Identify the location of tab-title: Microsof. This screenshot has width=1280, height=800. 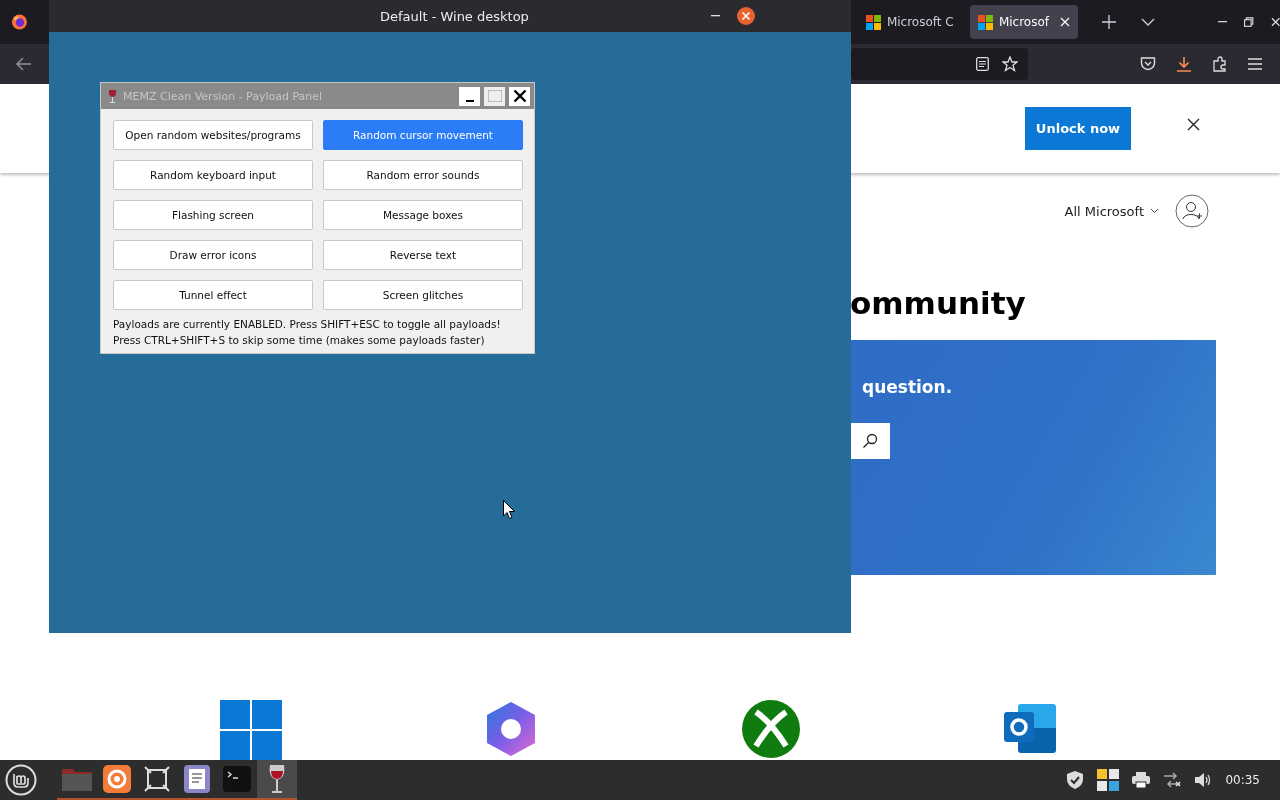
(1024, 22).